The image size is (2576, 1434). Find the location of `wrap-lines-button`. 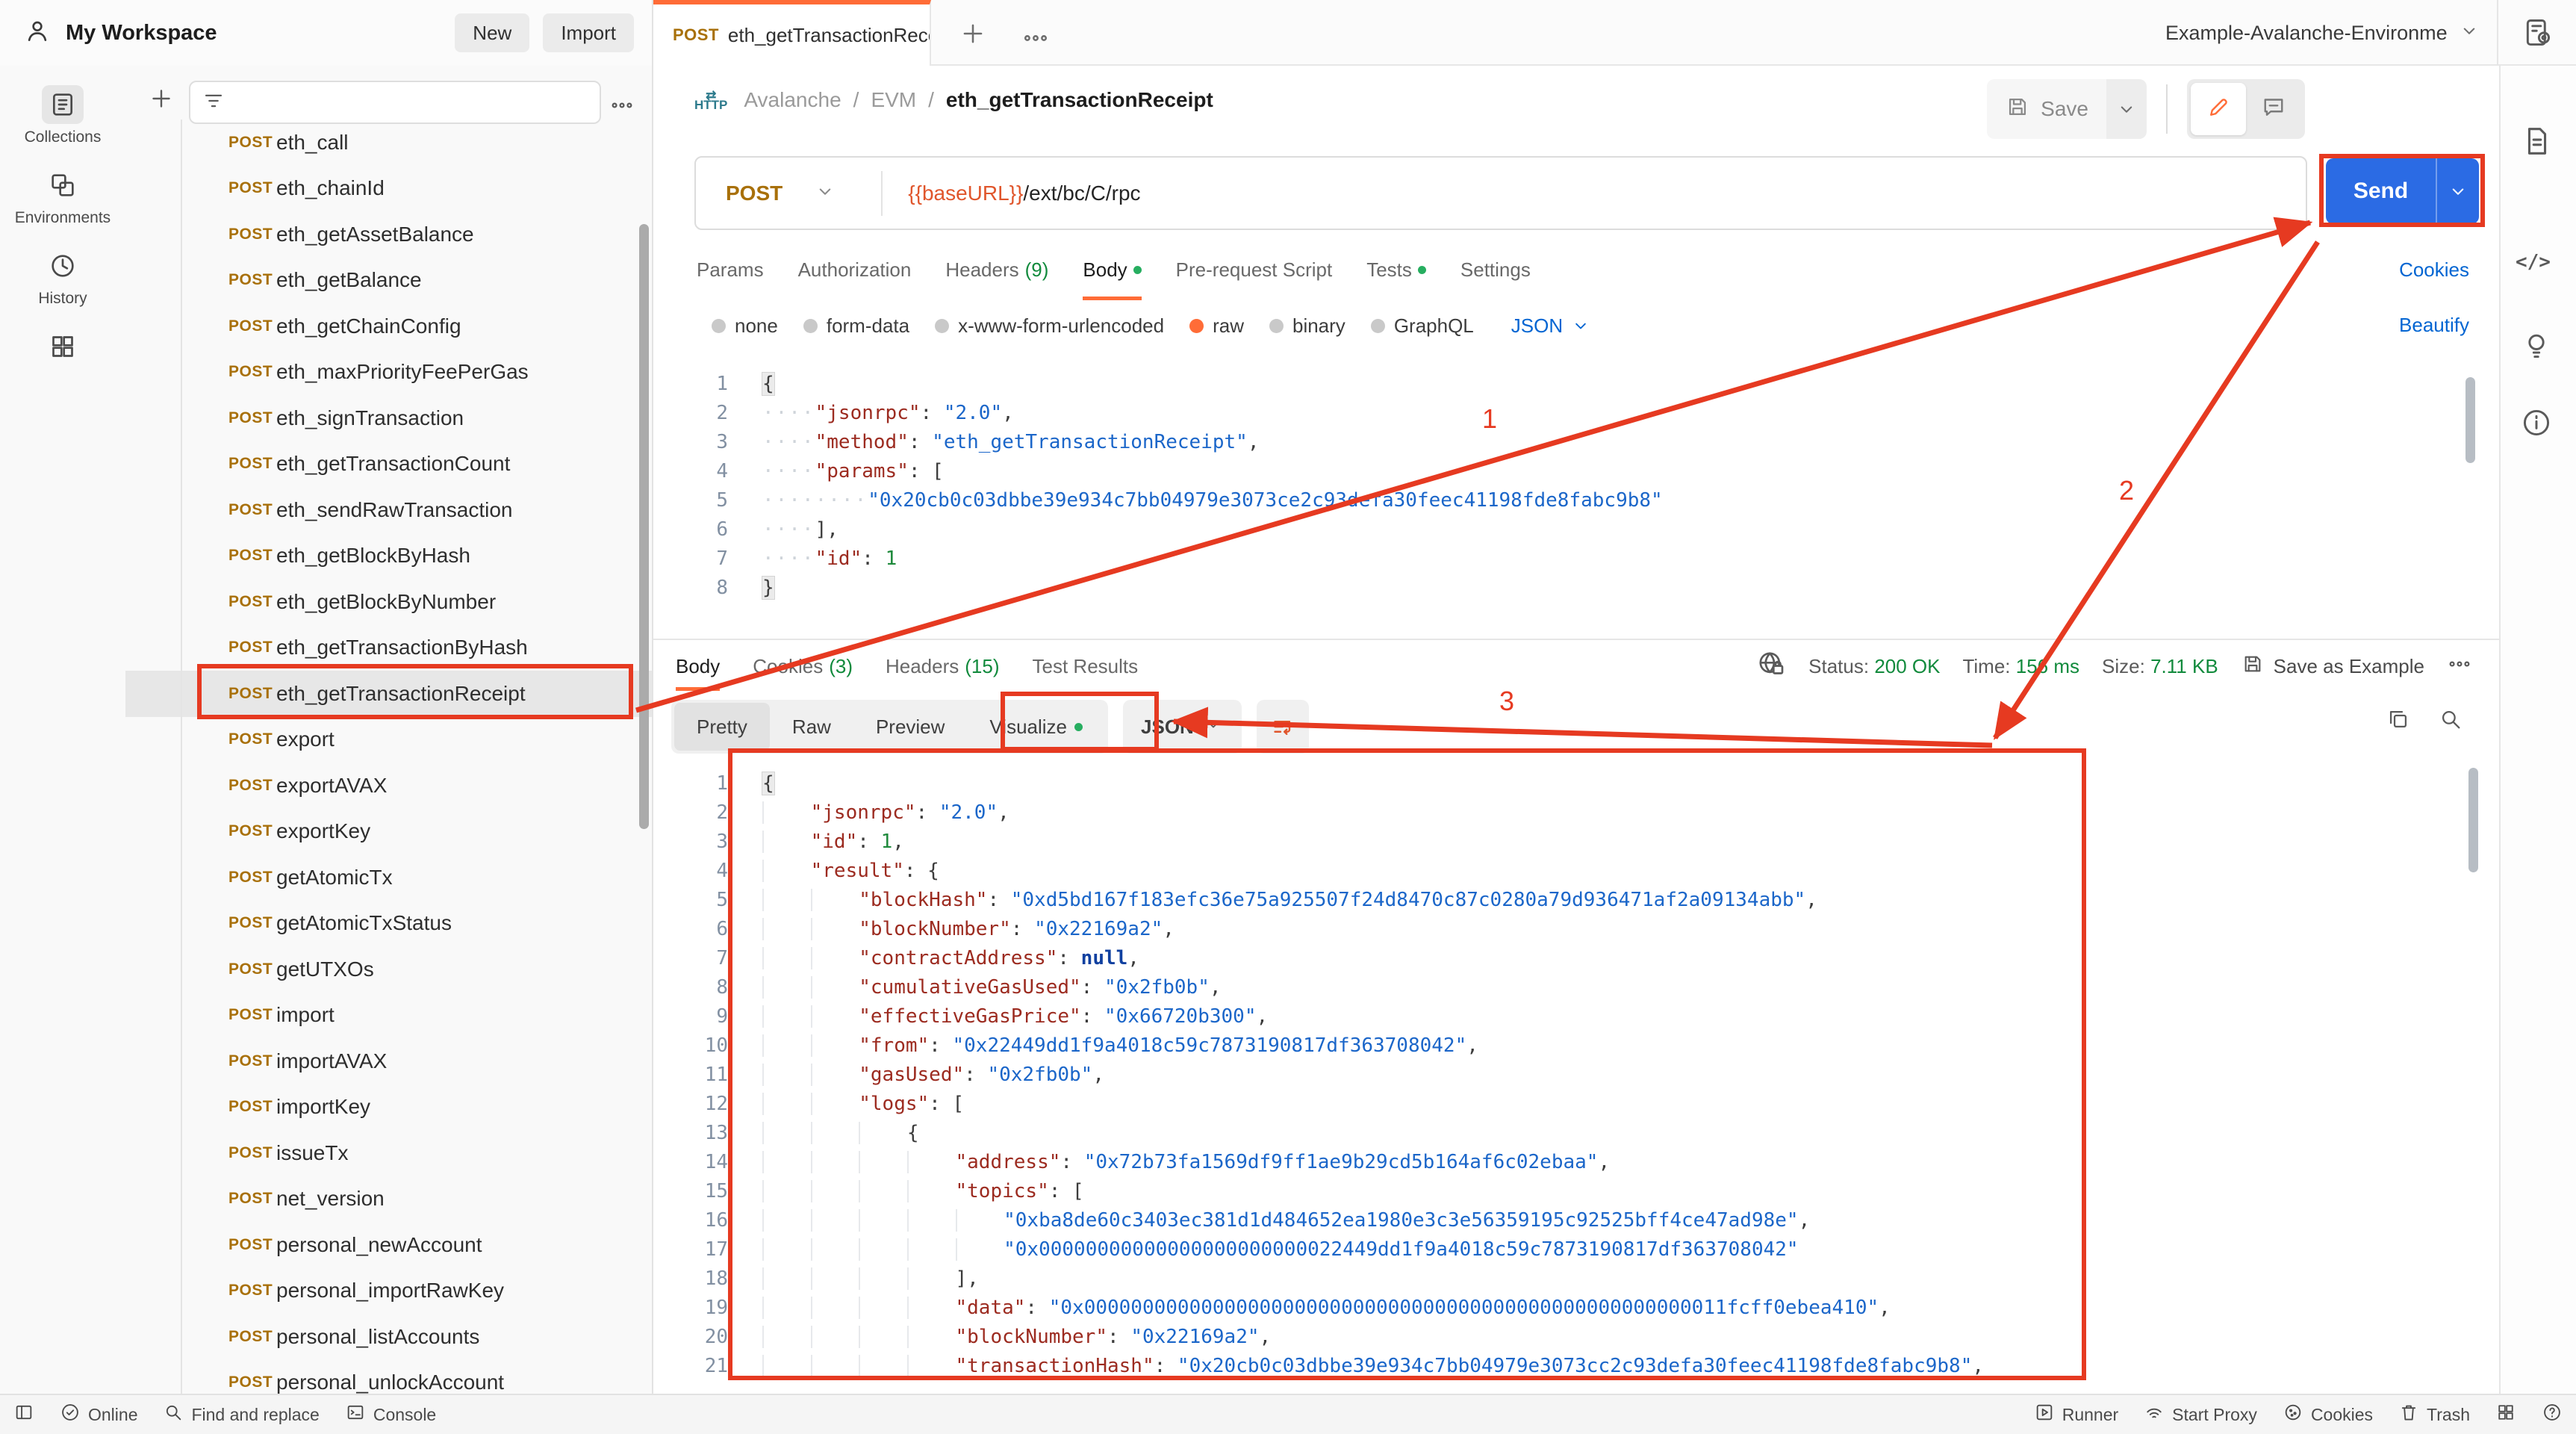

wrap-lines-button is located at coordinates (1282, 727).